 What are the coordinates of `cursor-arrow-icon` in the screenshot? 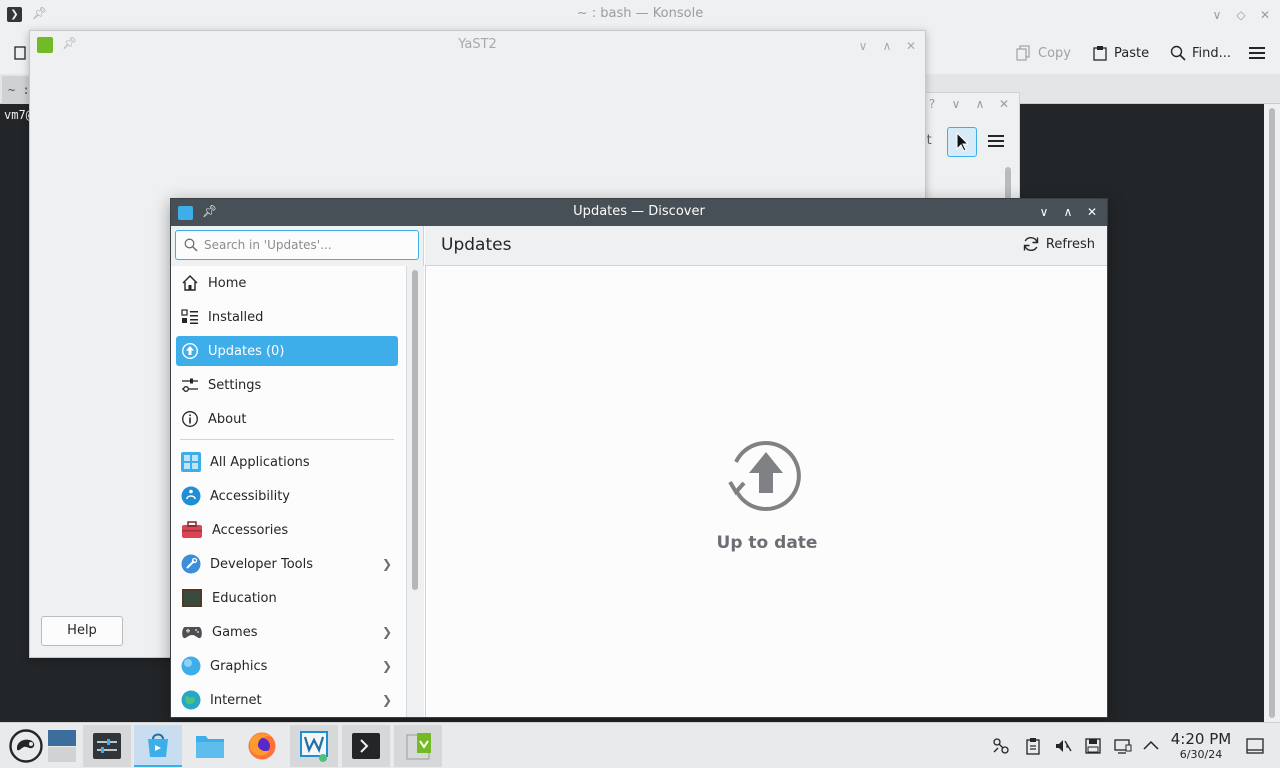 It's located at (963, 141).